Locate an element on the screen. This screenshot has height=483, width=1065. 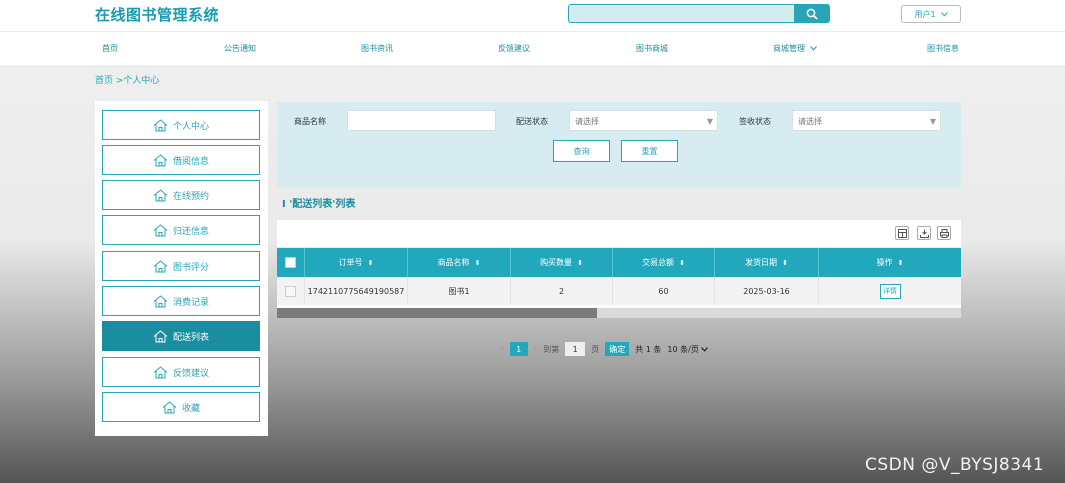
nav-item-notices: 公告通知 is located at coordinates (240, 48).